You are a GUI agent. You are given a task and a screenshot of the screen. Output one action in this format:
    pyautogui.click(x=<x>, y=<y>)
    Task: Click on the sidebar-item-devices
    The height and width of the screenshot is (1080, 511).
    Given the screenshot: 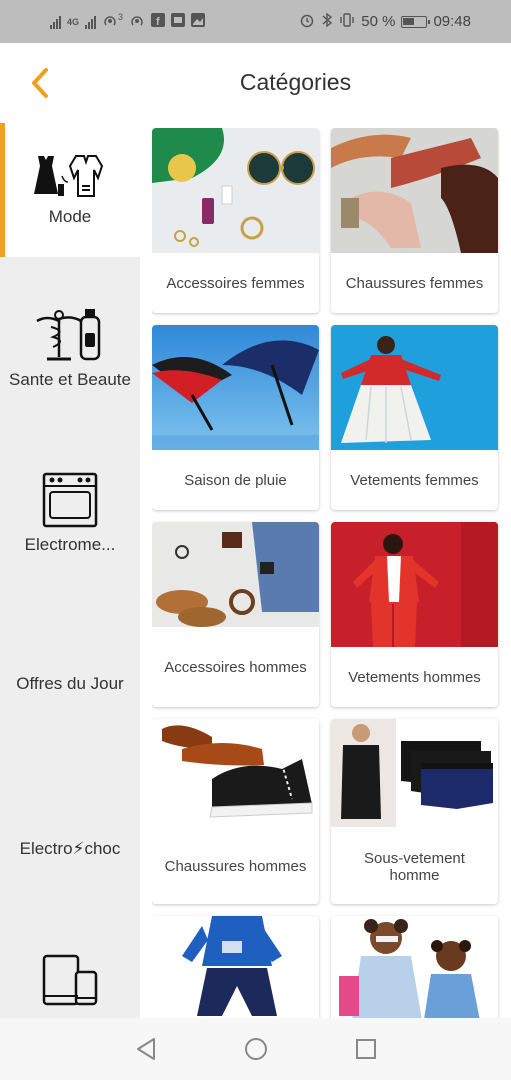 What is the action you would take?
    pyautogui.click(x=70, y=983)
    